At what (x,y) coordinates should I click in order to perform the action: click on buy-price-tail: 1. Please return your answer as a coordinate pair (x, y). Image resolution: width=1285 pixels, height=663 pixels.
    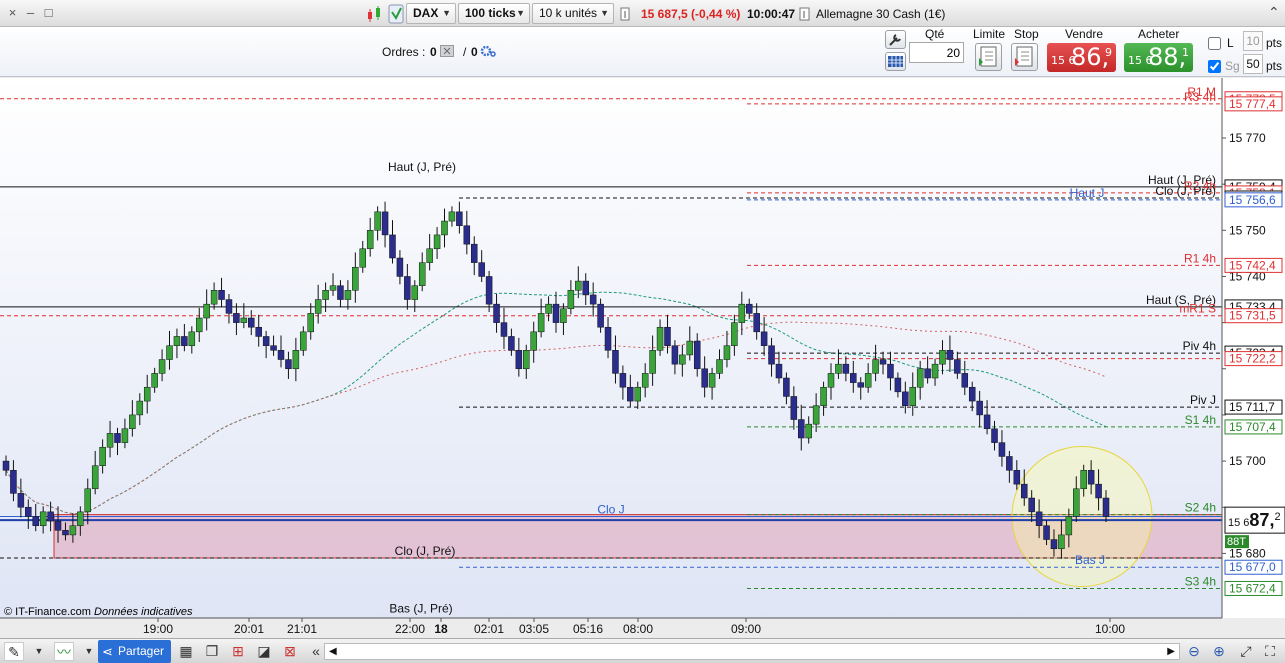
    Looking at the image, I should click on (1185, 52).